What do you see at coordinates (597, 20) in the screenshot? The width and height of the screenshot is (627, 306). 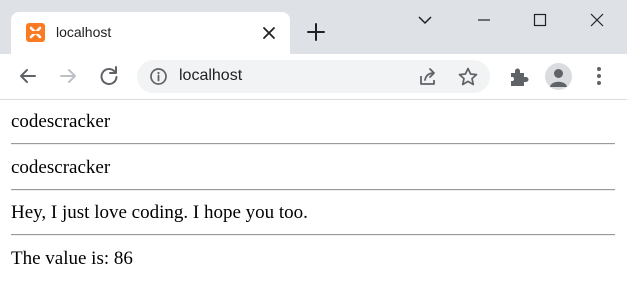 I see `close-window-icon` at bounding box center [597, 20].